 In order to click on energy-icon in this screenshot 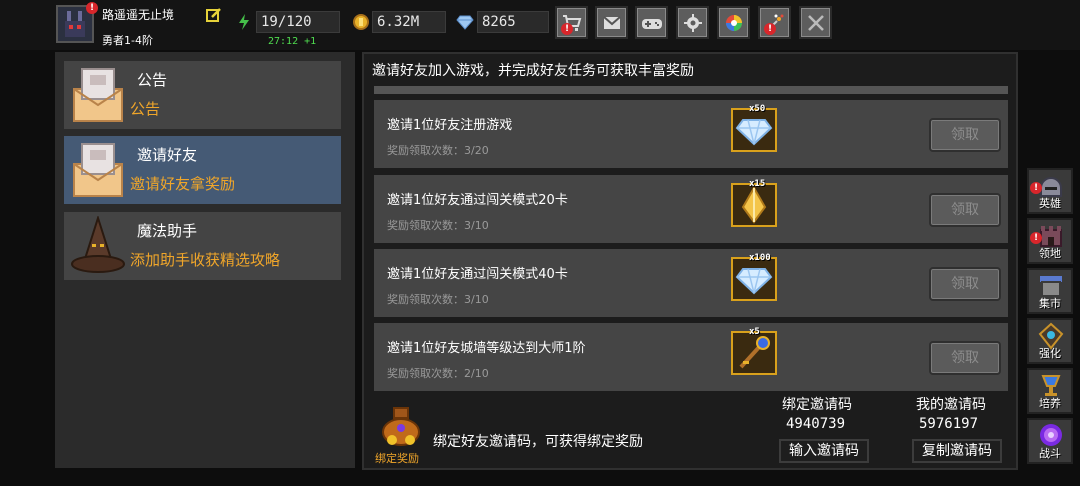, I will do `click(244, 22)`.